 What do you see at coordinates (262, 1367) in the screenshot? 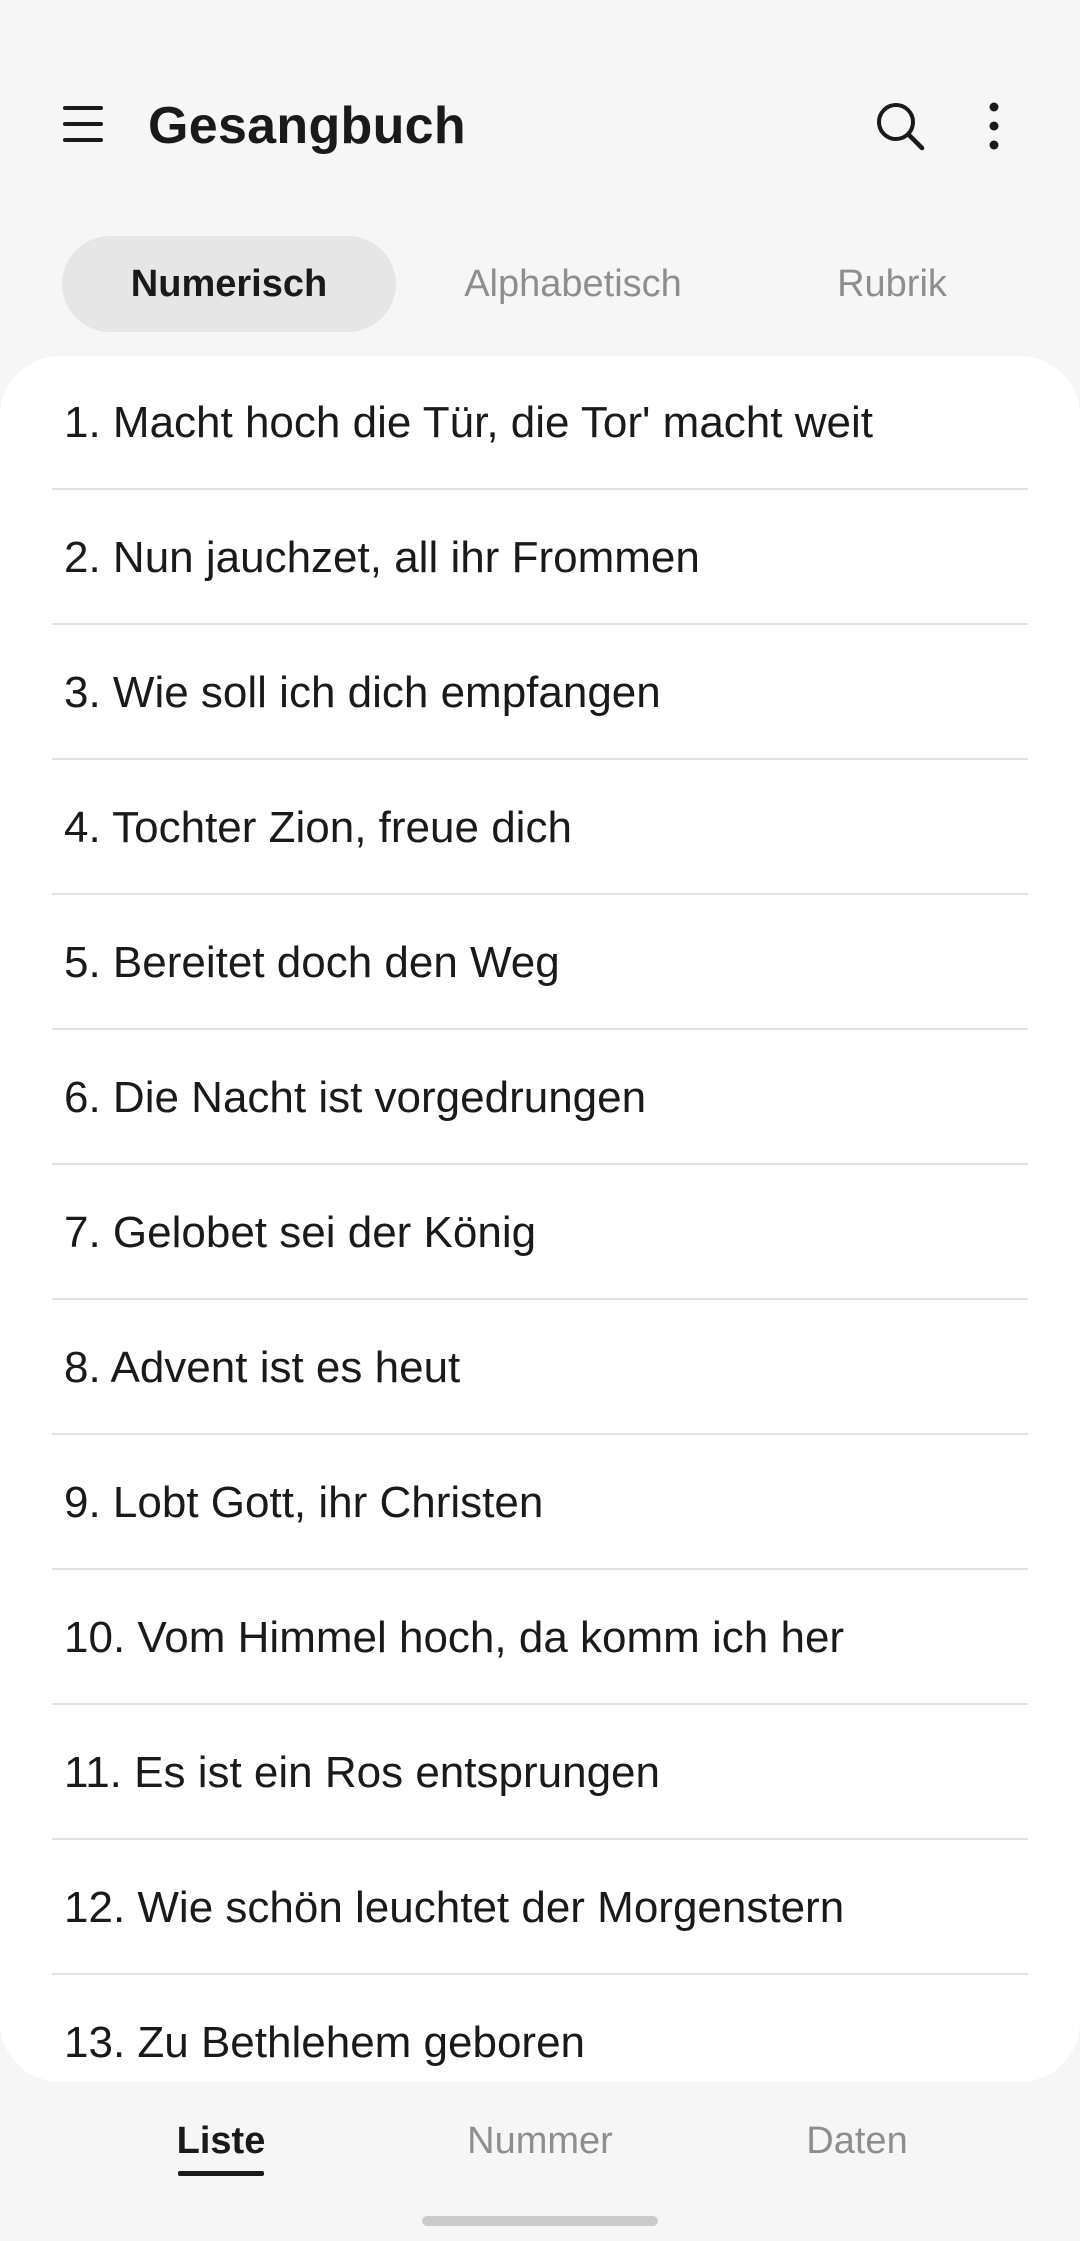
I see `song-title: 8. Advent ist es heut` at bounding box center [262, 1367].